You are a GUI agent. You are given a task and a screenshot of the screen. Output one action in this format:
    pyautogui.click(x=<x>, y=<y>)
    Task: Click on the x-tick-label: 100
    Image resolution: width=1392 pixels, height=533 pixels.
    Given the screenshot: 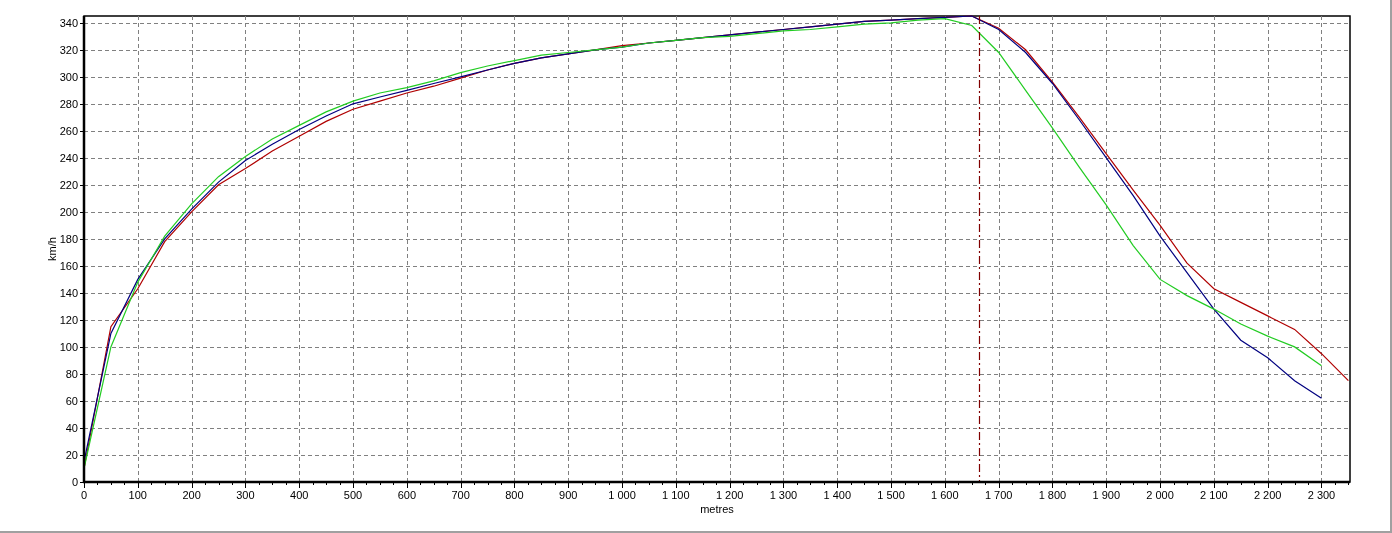 What is the action you would take?
    pyautogui.click(x=137, y=495)
    